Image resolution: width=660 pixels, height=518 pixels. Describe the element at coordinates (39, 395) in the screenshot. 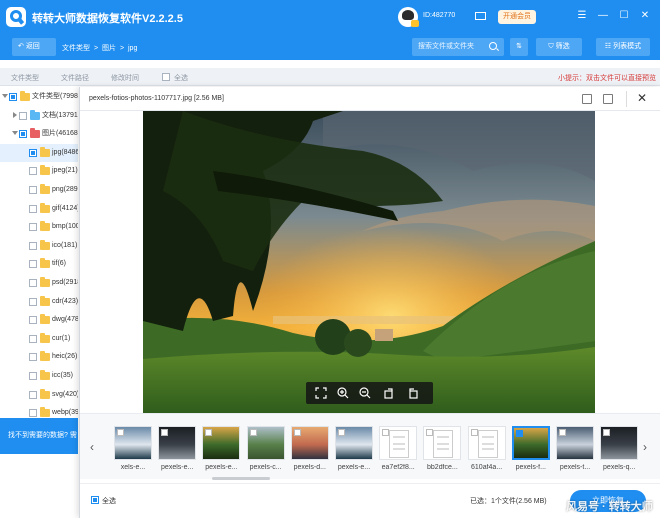

I see `tree-item: svg(420)` at that location.